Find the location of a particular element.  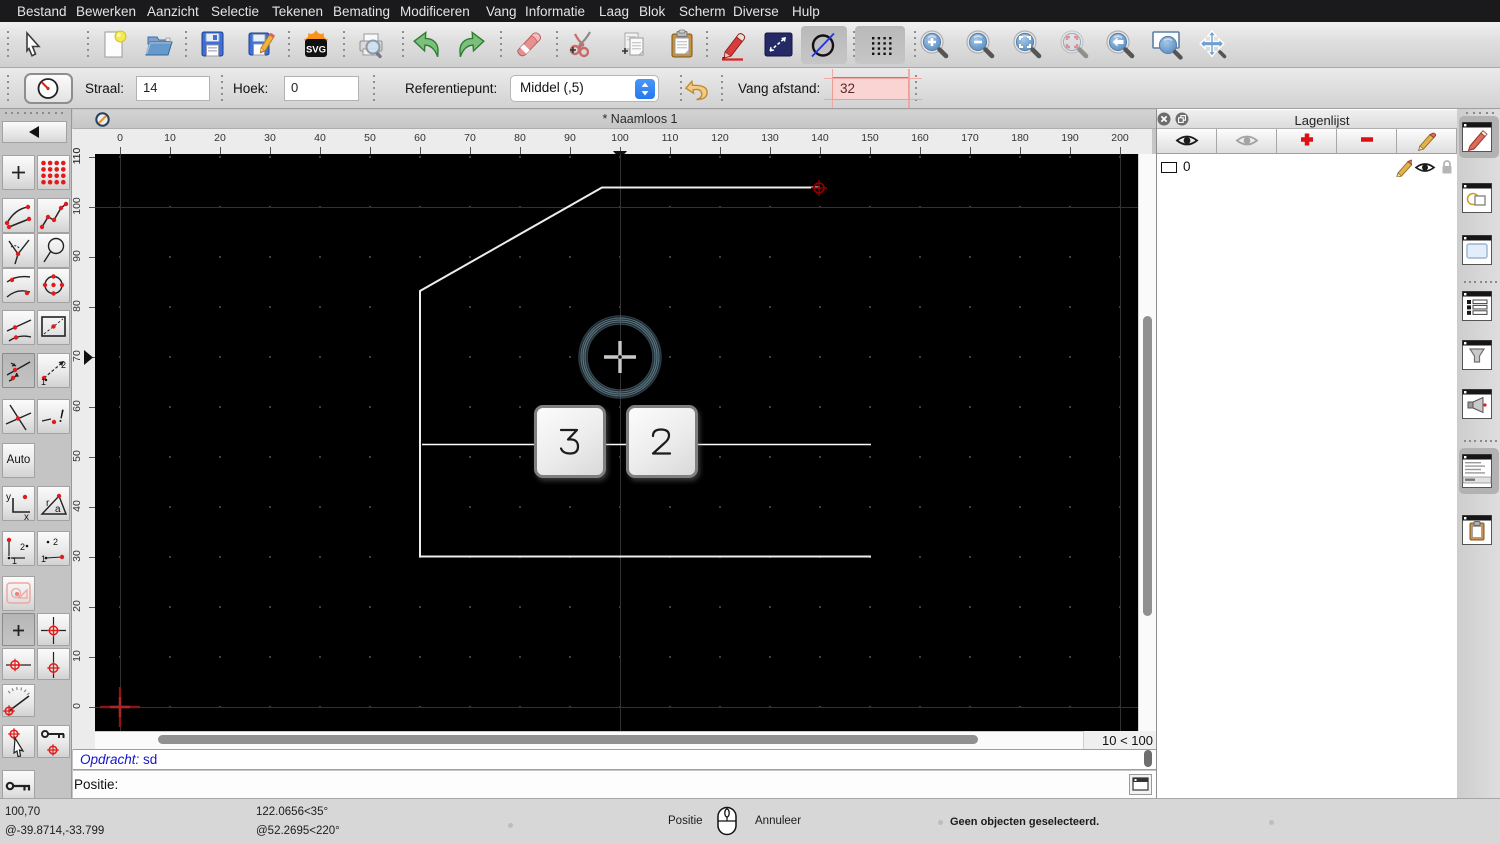

svg-text: x is located at coordinates (26, 516).